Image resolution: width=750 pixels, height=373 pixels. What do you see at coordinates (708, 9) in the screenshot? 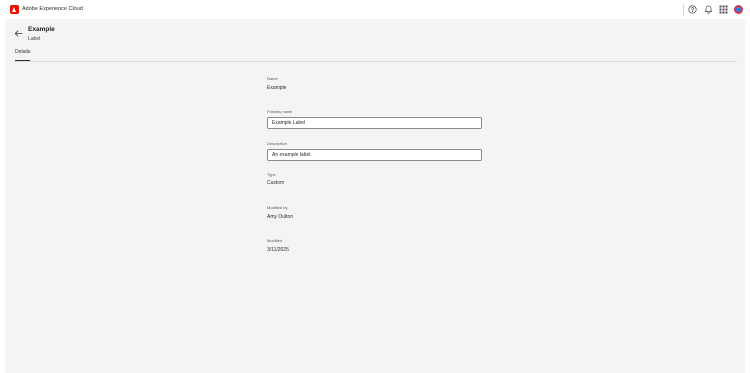
I see `bell-icon` at bounding box center [708, 9].